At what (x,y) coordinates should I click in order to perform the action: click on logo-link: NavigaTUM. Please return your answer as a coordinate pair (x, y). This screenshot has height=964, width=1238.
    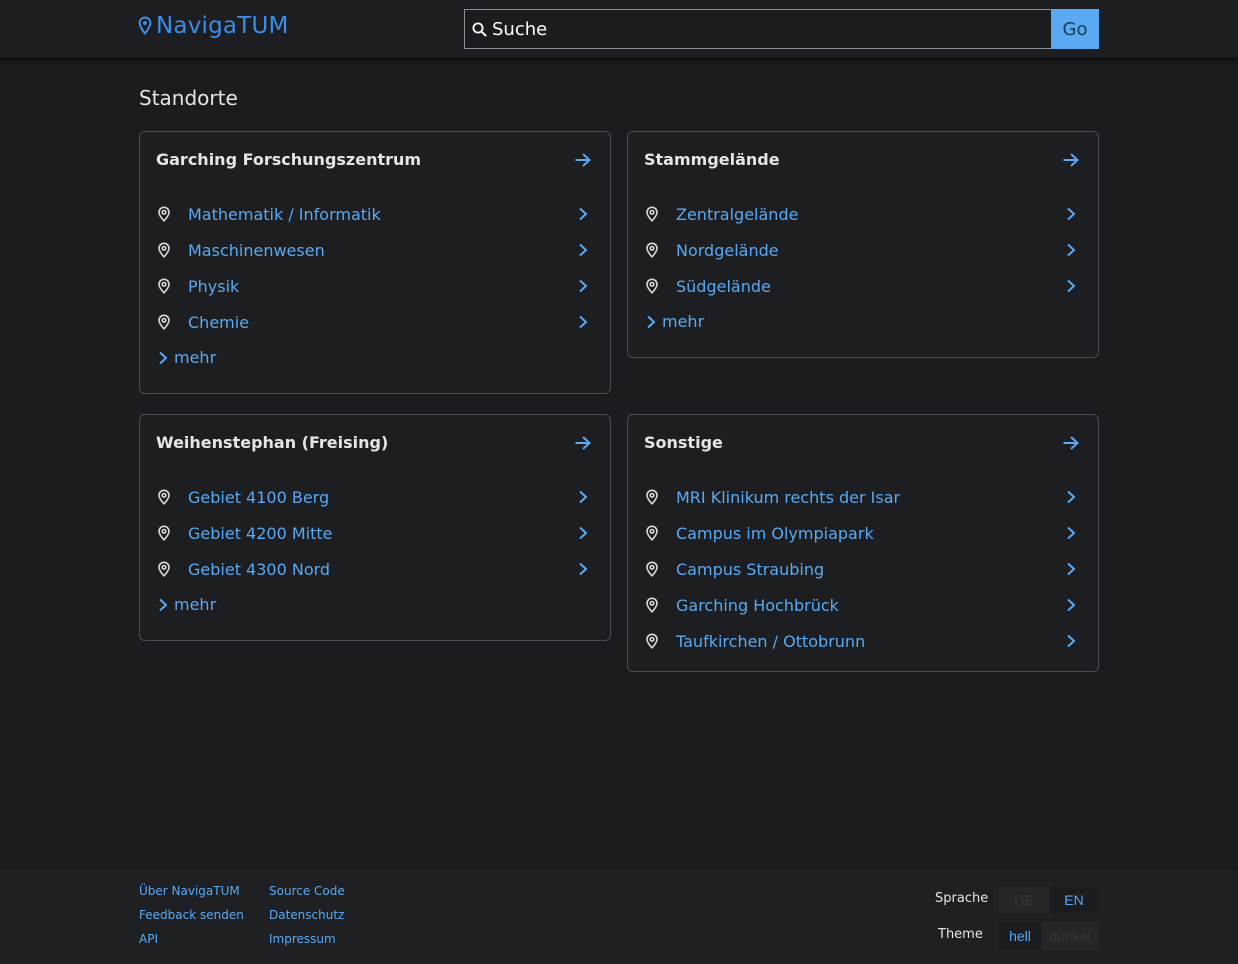
    Looking at the image, I should click on (213, 26).